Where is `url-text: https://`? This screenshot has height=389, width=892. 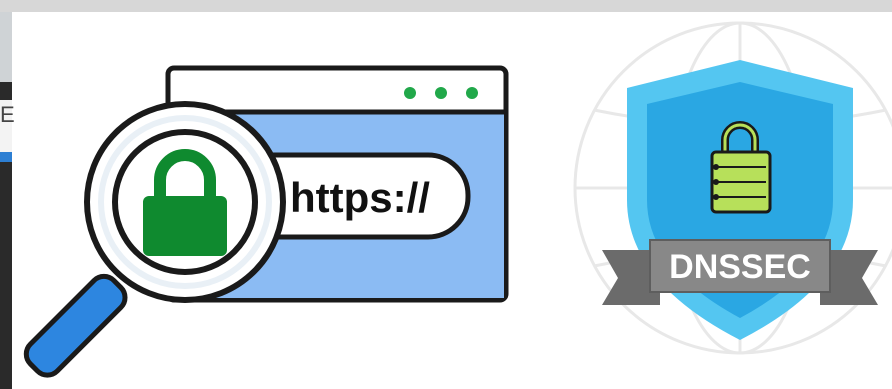
url-text: https:// is located at coordinates (360, 197).